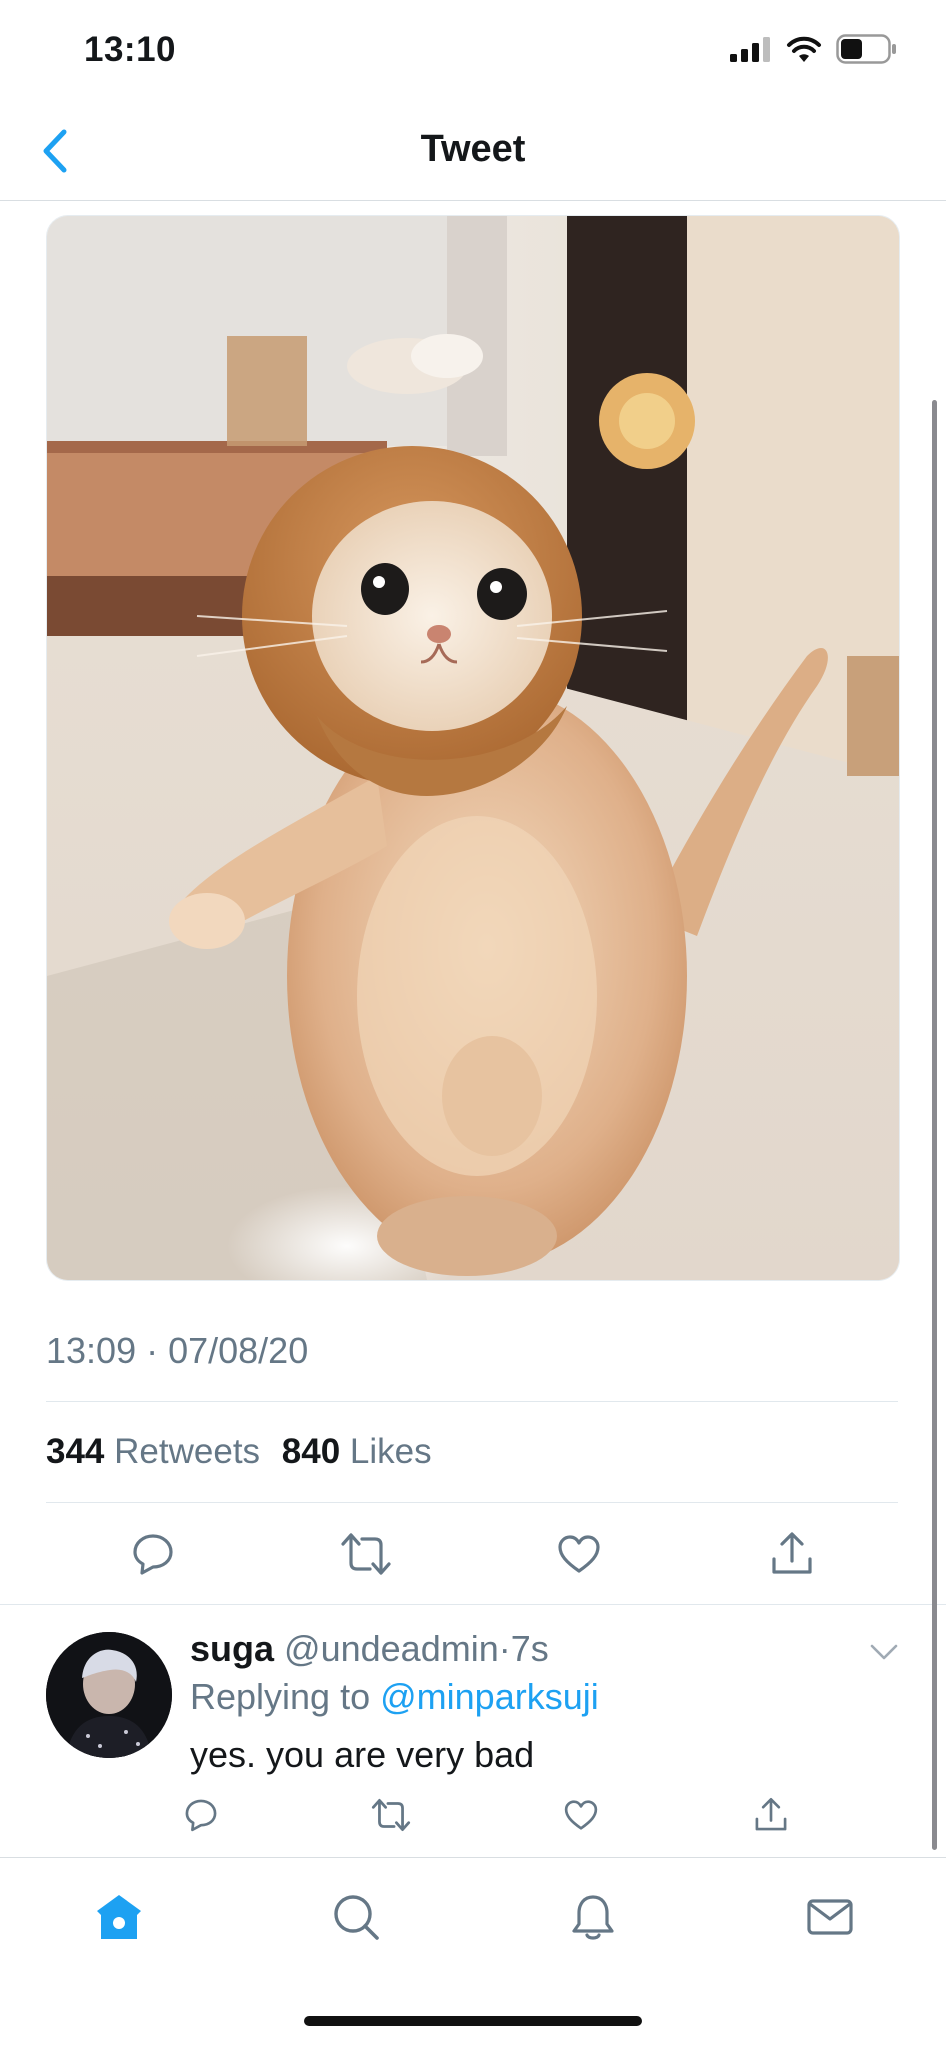 The height and width of the screenshot is (2049, 946). What do you see at coordinates (529, 1648) in the screenshot?
I see `reply-time: 7s` at bounding box center [529, 1648].